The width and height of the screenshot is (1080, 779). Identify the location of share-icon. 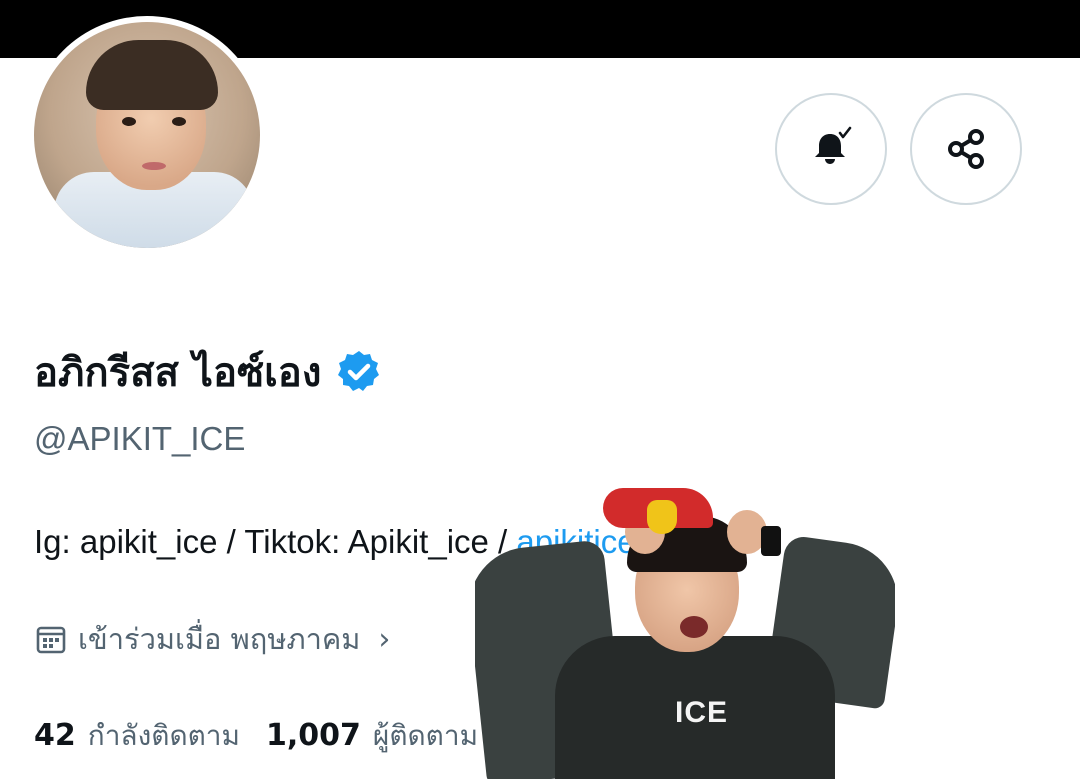
(966, 149).